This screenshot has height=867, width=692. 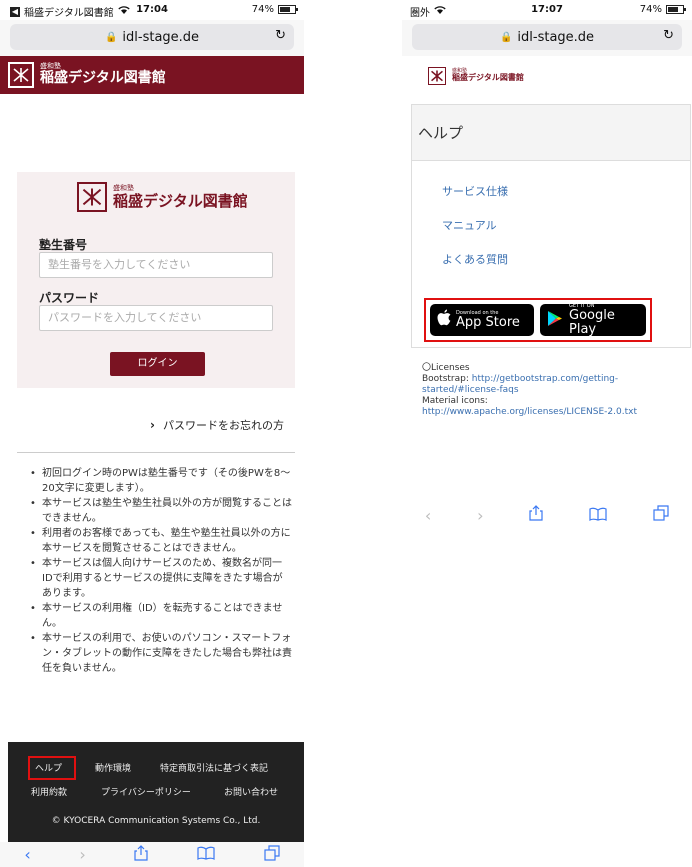 What do you see at coordinates (445, 379) in the screenshot?
I see `bootstrap-label: Bootstrap:` at bounding box center [445, 379].